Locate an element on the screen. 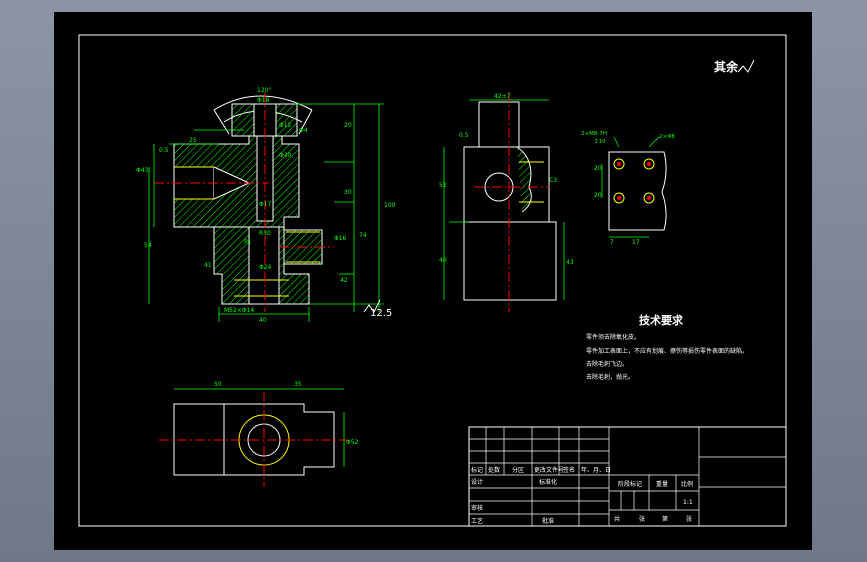 The image size is (867, 562). dim-dia-mid: Φ24 is located at coordinates (265, 267).